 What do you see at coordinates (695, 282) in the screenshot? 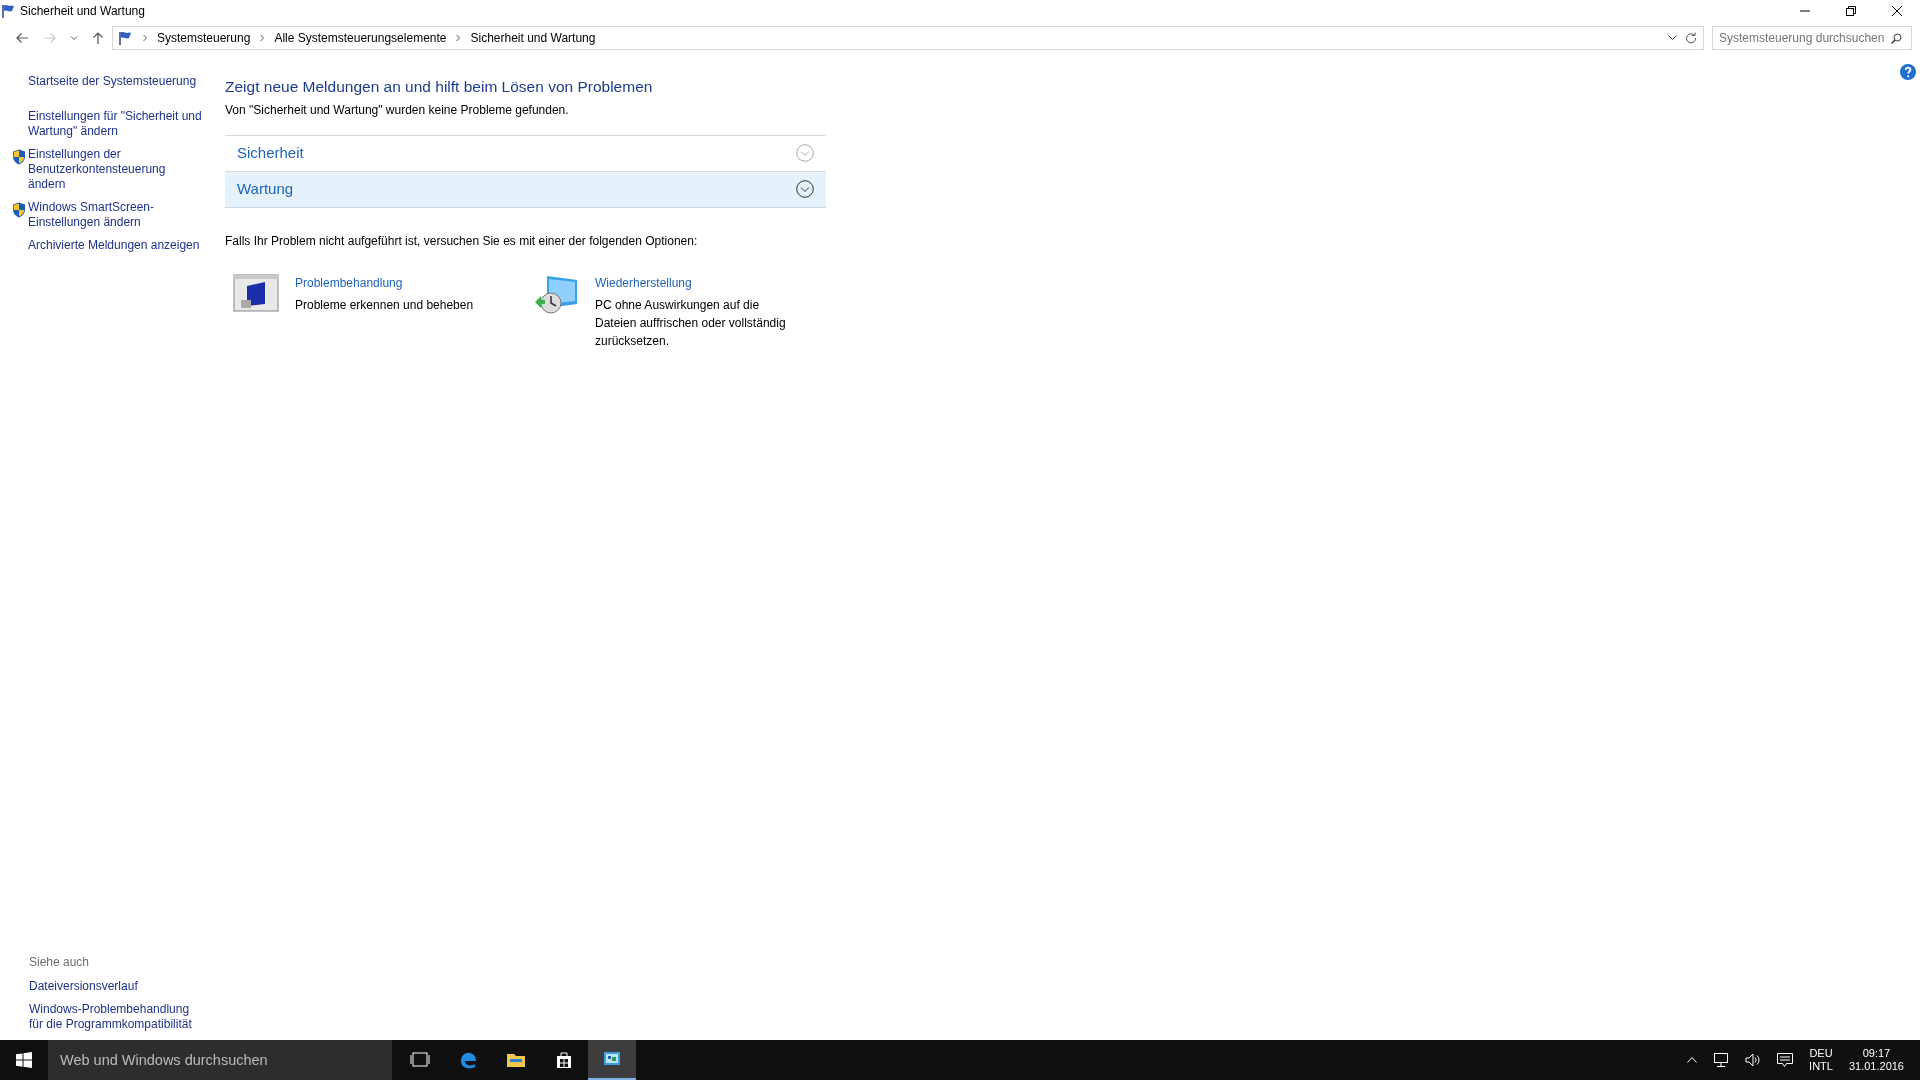
I see `option-link: Wiederherstellung` at bounding box center [695, 282].